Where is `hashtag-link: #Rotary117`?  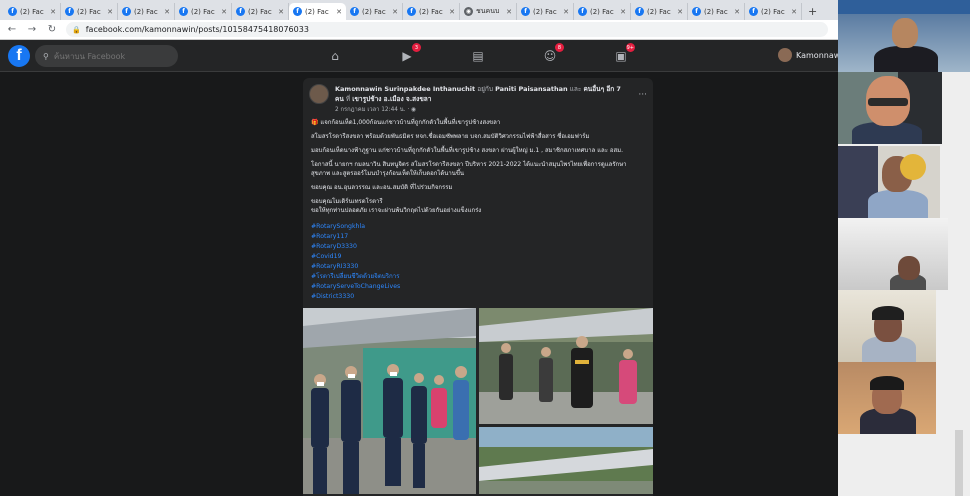
hashtag-link: #Rotary117 is located at coordinates (355, 237).